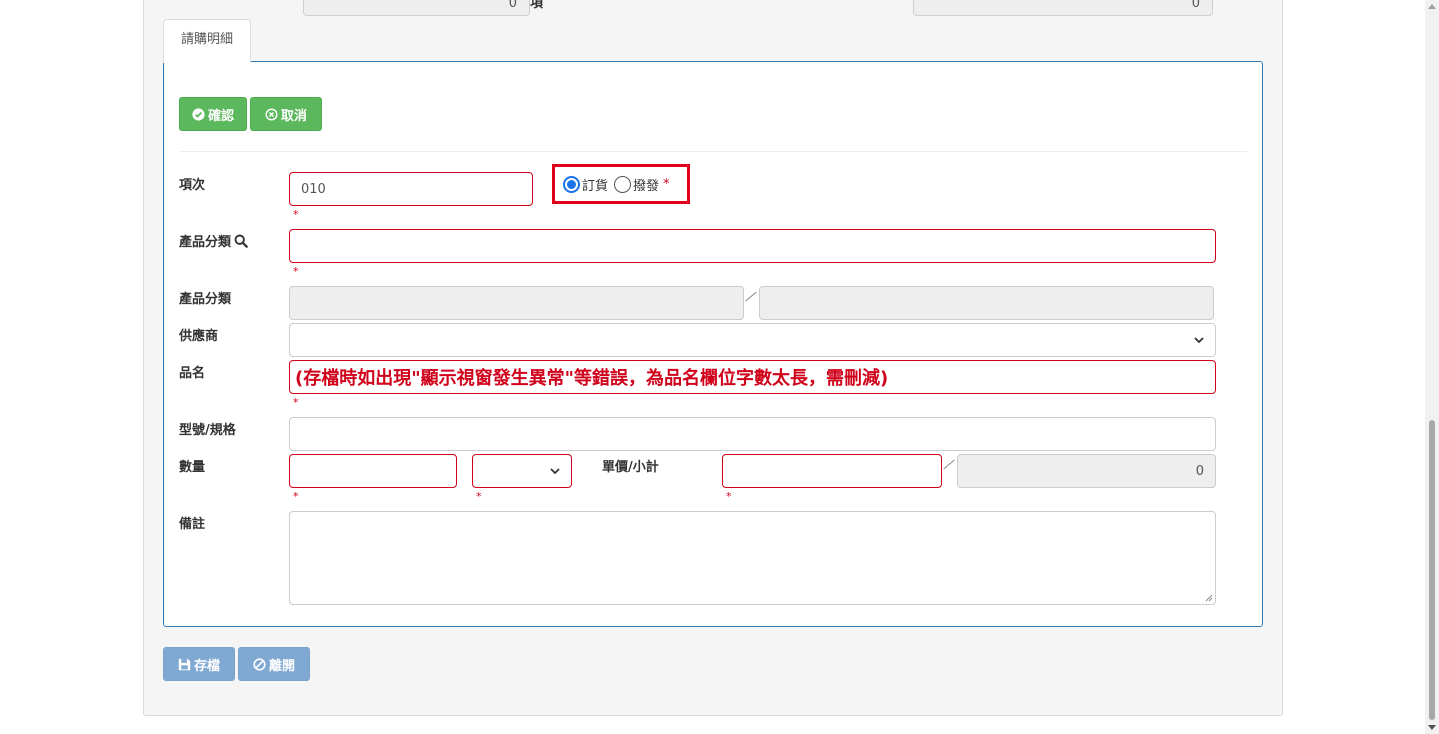  I want to click on order-type-required-mark: *, so click(666, 184).